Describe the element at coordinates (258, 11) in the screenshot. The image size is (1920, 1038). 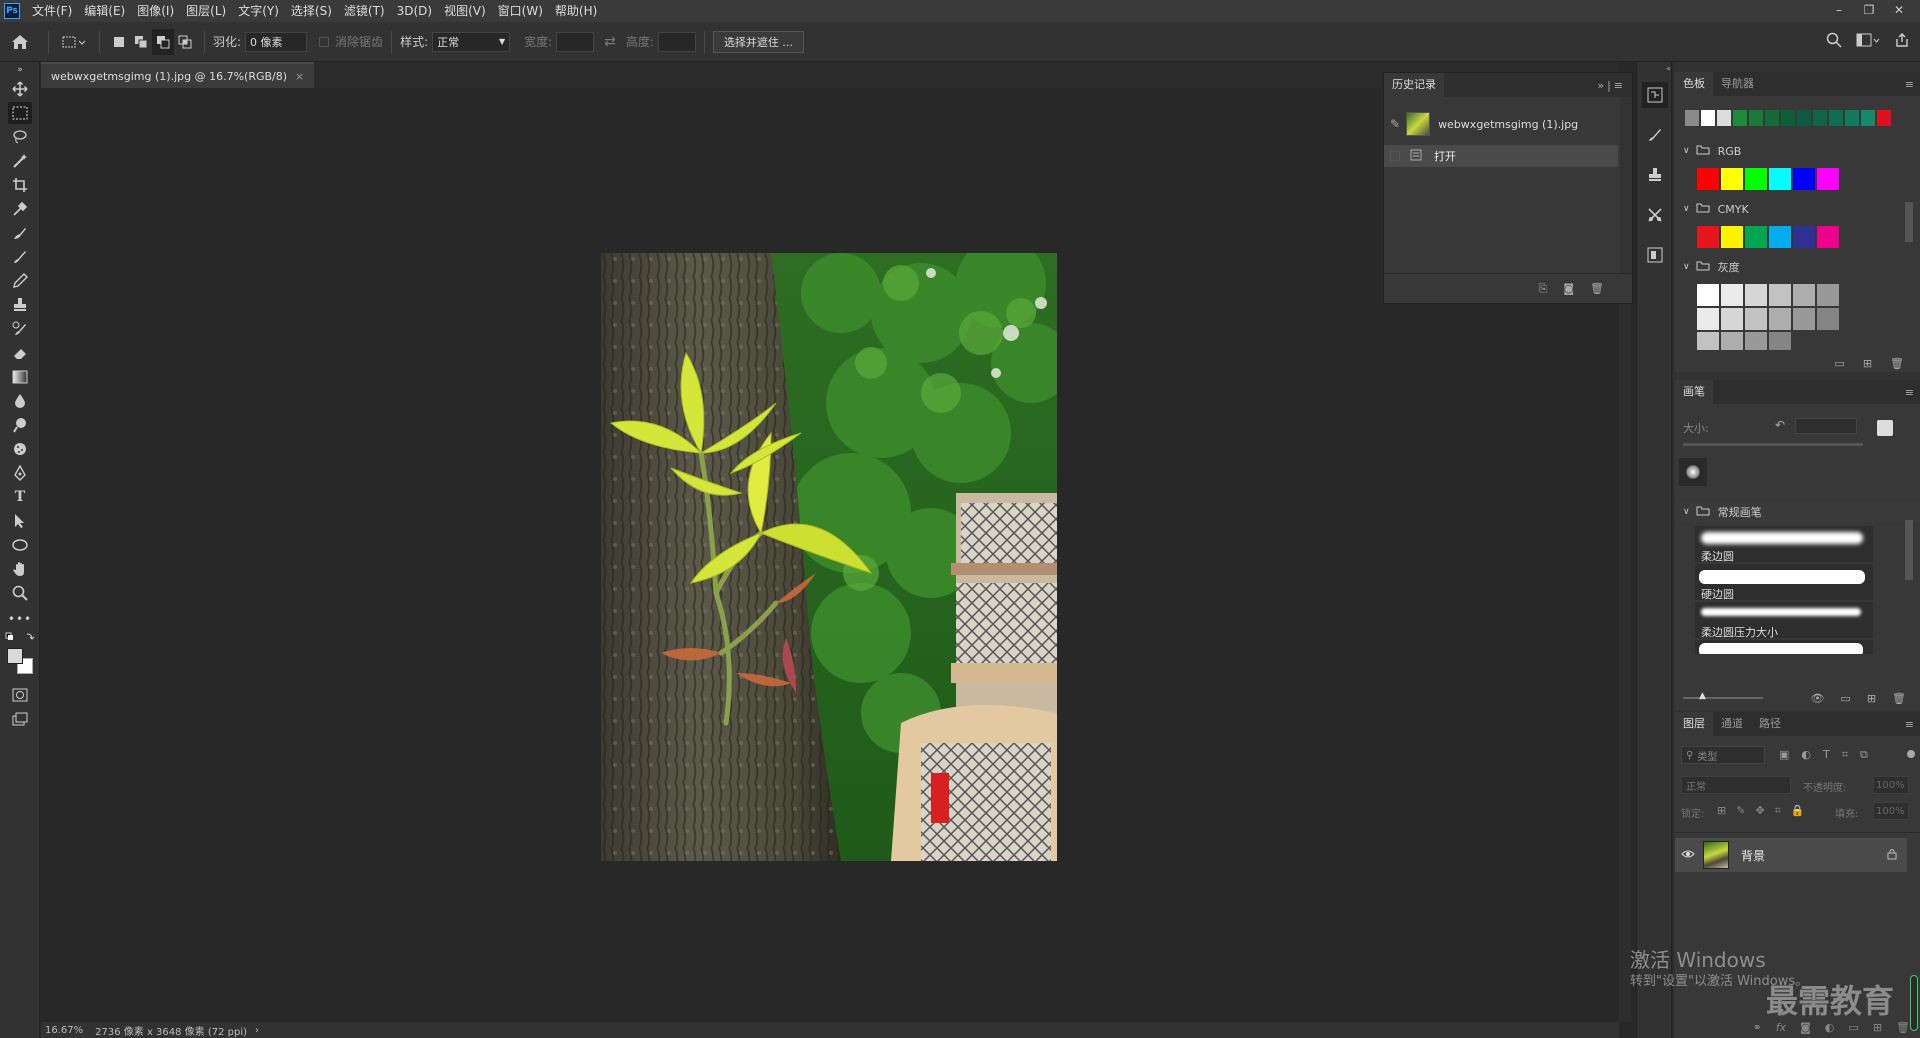
I see `menu-type: 文字(Y)` at that location.